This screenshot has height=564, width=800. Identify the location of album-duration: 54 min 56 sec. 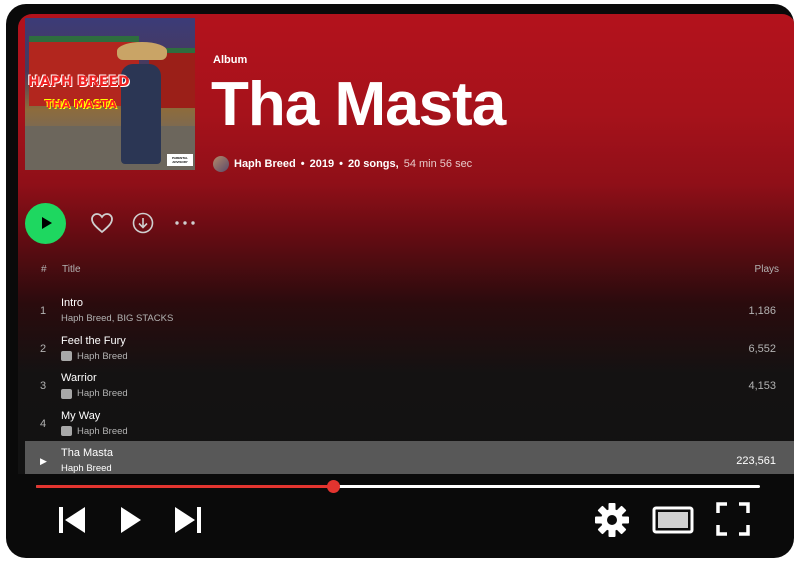
(438, 164).